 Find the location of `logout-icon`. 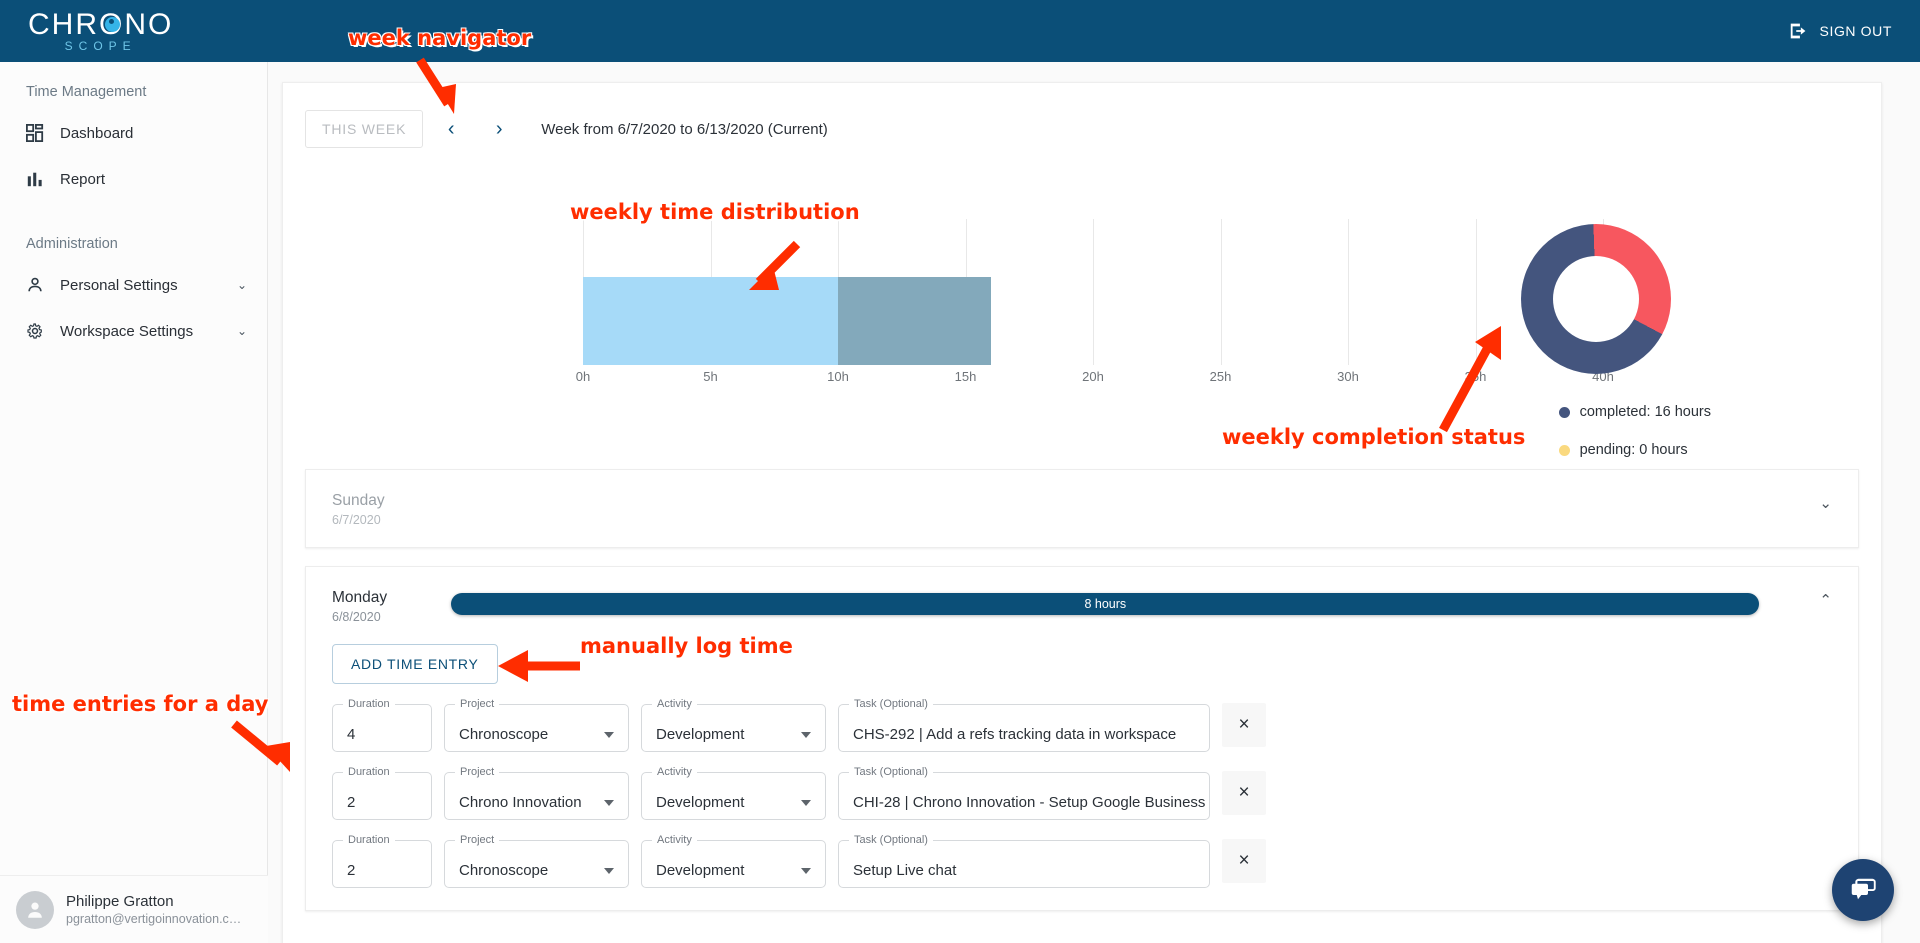

logout-icon is located at coordinates (1797, 31).